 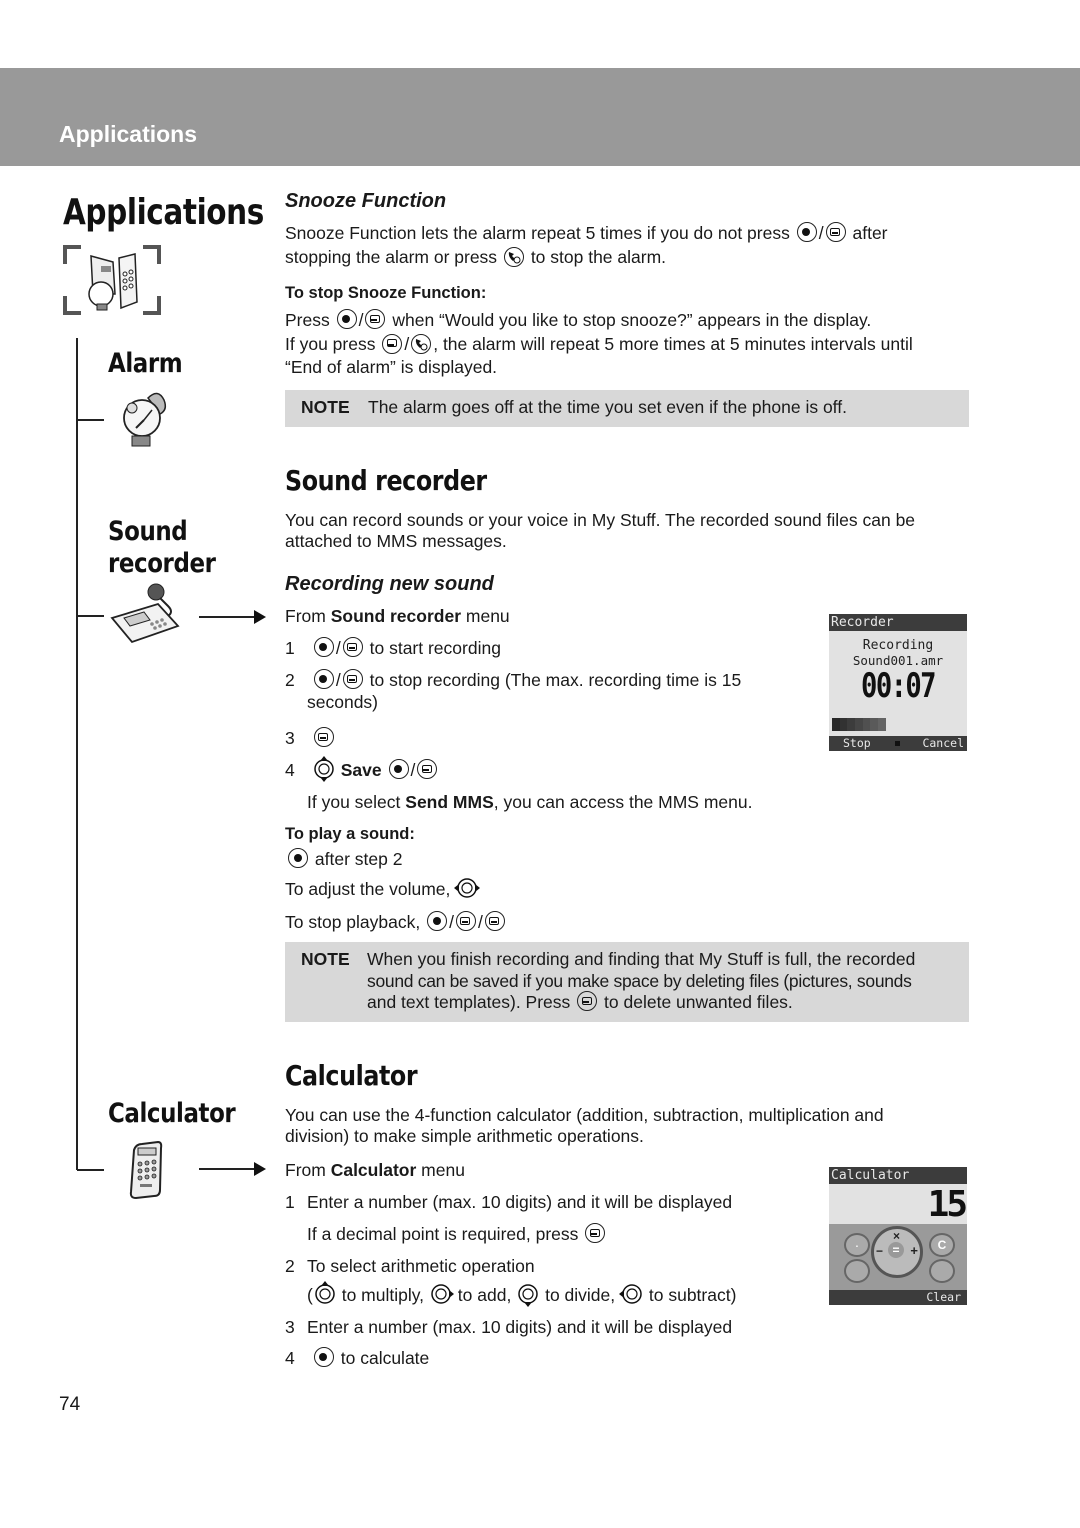 What do you see at coordinates (943, 1297) in the screenshot?
I see `clear-softkey: Clear` at bounding box center [943, 1297].